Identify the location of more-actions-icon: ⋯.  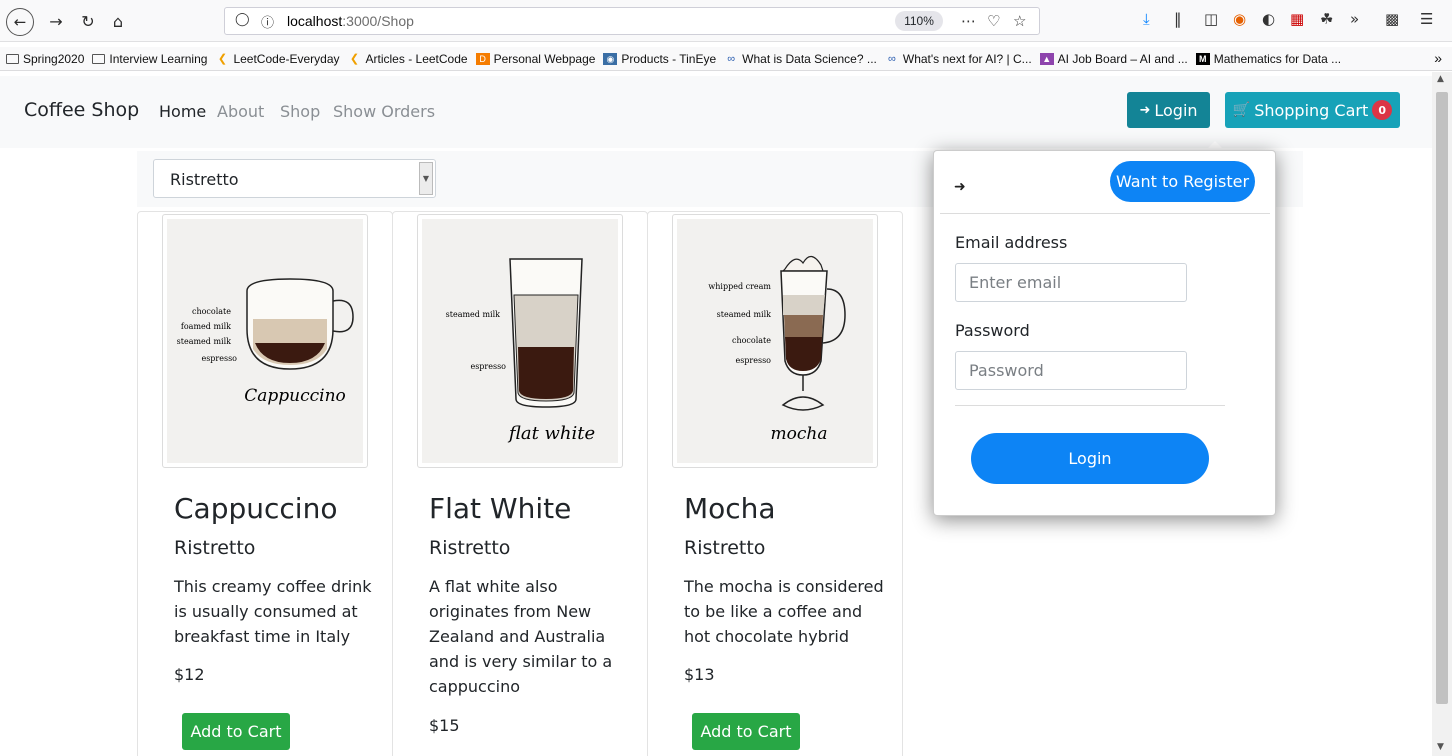
(968, 21).